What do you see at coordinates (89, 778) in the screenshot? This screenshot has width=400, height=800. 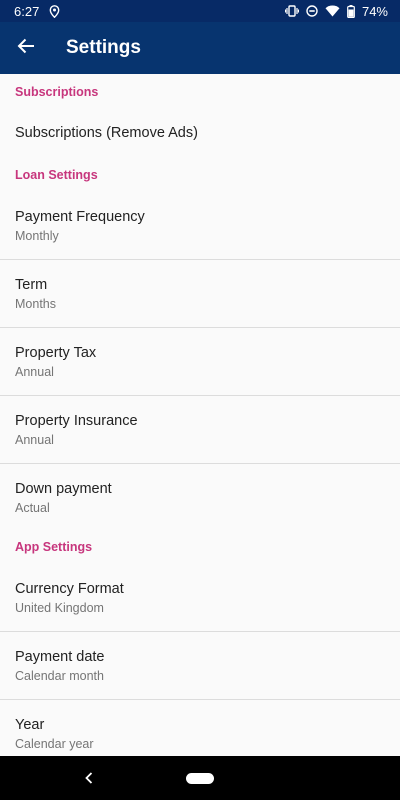 I see `nav-back-button` at bounding box center [89, 778].